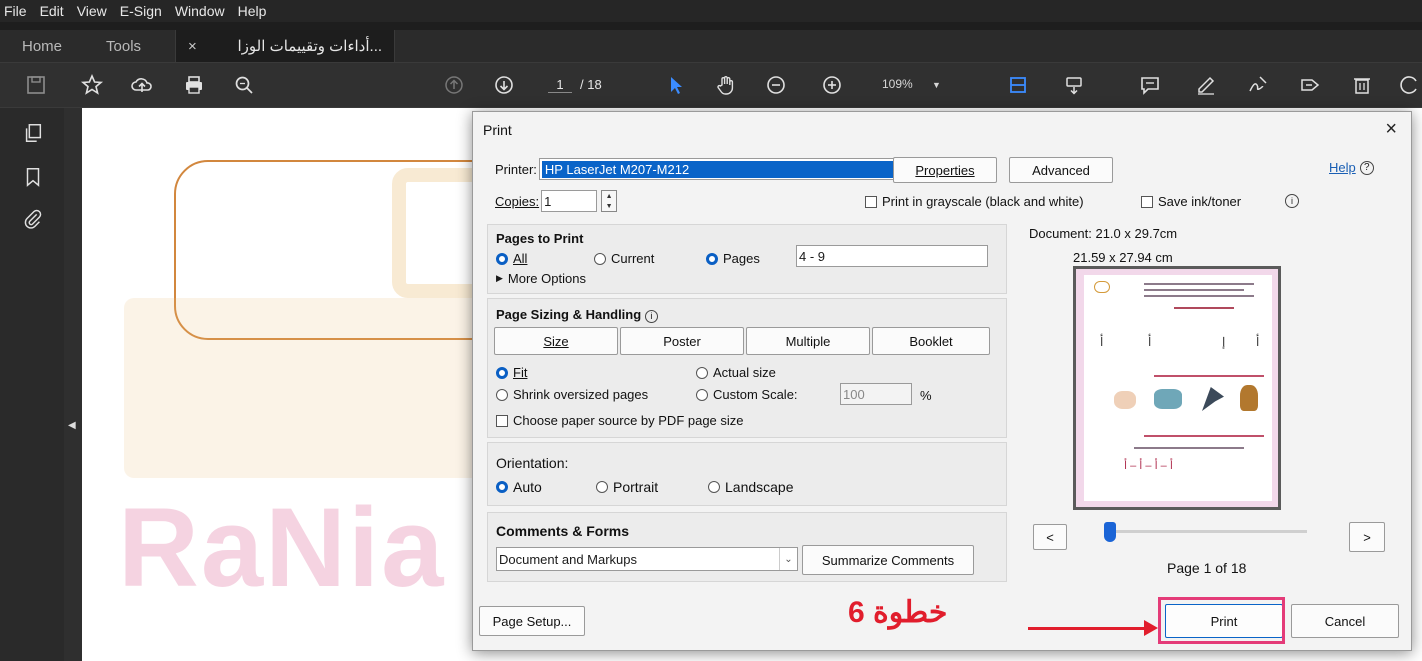 Image resolution: width=1422 pixels, height=661 pixels. I want to click on save-icon, so click(36, 85).